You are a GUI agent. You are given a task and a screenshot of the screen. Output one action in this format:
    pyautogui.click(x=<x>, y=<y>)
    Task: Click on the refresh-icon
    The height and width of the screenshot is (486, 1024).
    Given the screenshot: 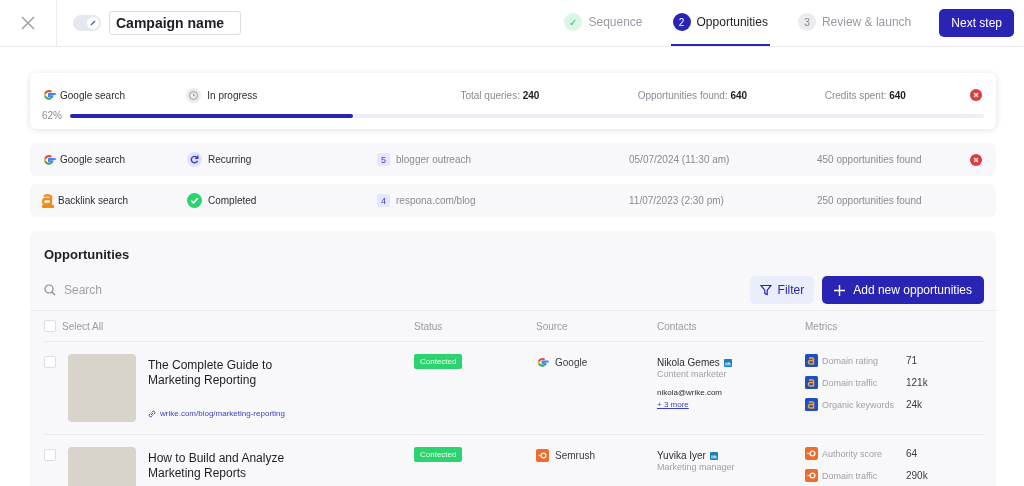 What is the action you would take?
    pyautogui.click(x=194, y=159)
    